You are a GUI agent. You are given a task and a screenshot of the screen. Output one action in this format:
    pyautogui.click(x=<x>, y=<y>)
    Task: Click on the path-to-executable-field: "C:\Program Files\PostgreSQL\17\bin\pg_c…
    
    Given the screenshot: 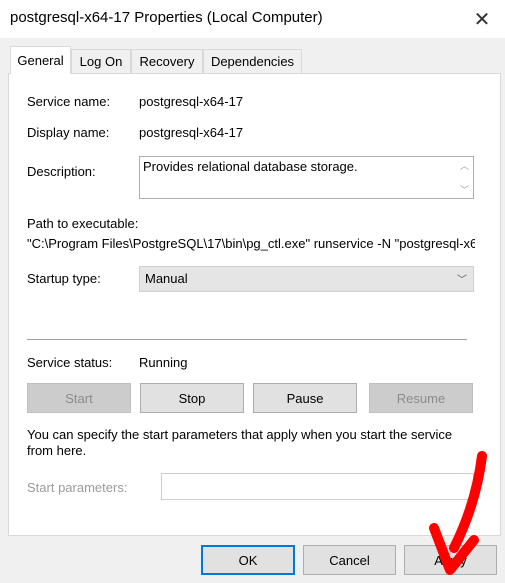 What is the action you would take?
    pyautogui.click(x=251, y=245)
    